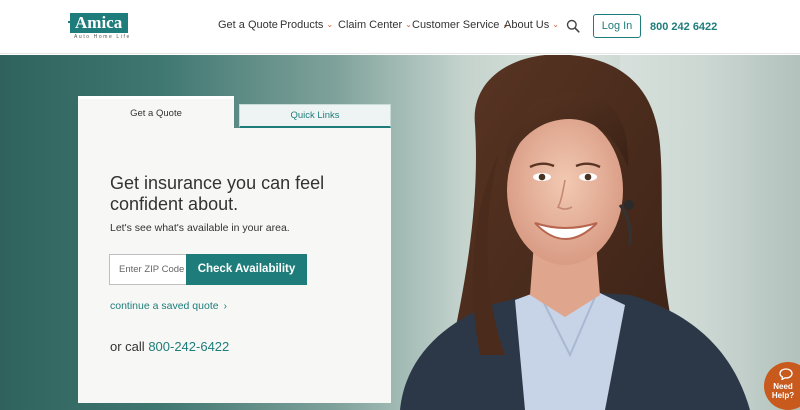  Describe the element at coordinates (573, 26) in the screenshot. I see `search-icon` at that location.